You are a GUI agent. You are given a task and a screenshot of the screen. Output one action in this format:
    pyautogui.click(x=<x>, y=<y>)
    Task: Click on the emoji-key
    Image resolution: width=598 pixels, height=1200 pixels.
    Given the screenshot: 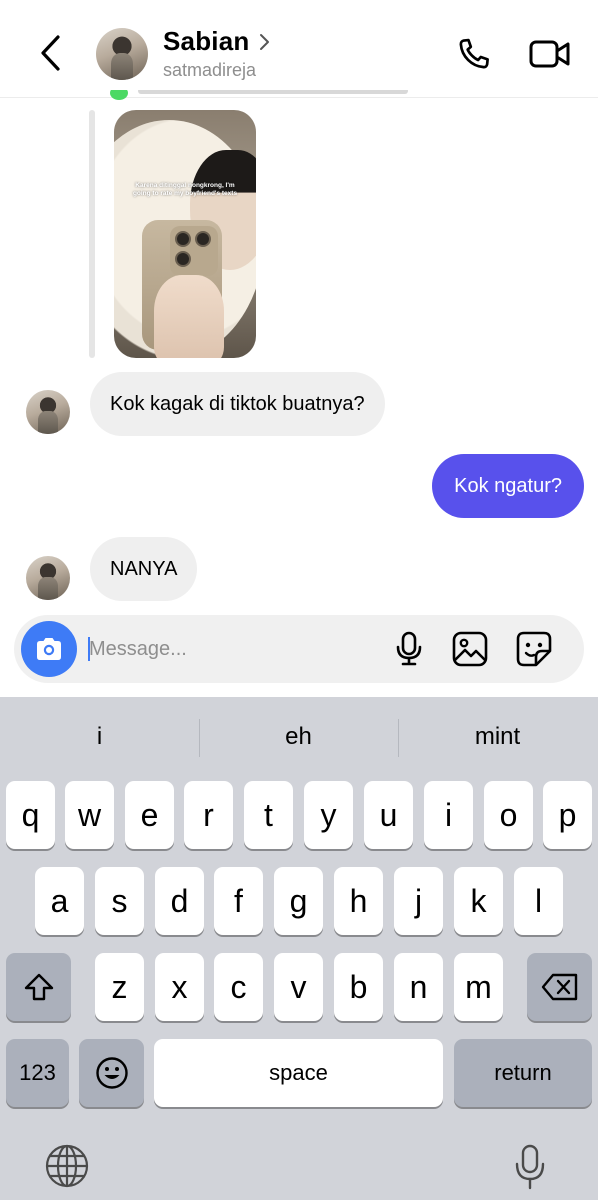 What is the action you would take?
    pyautogui.click(x=111, y=1073)
    